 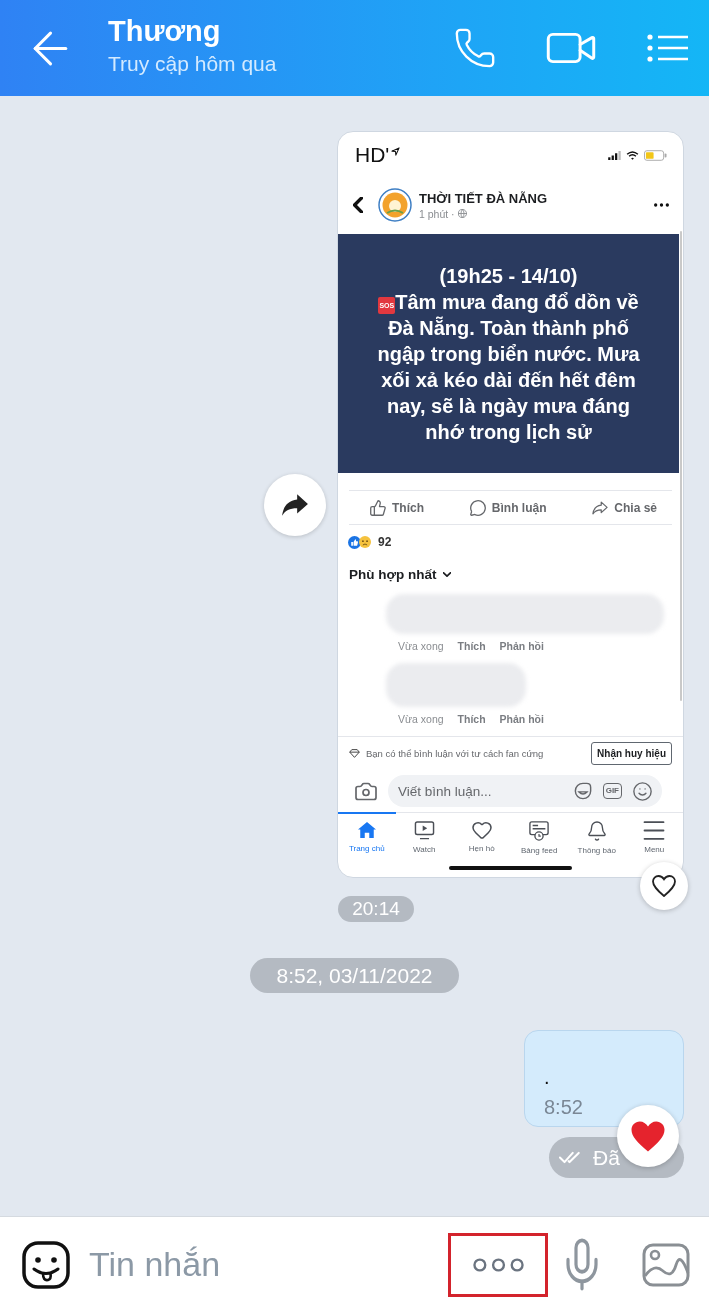 I want to click on message-bubble: . 8:52, so click(x=604, y=1078).